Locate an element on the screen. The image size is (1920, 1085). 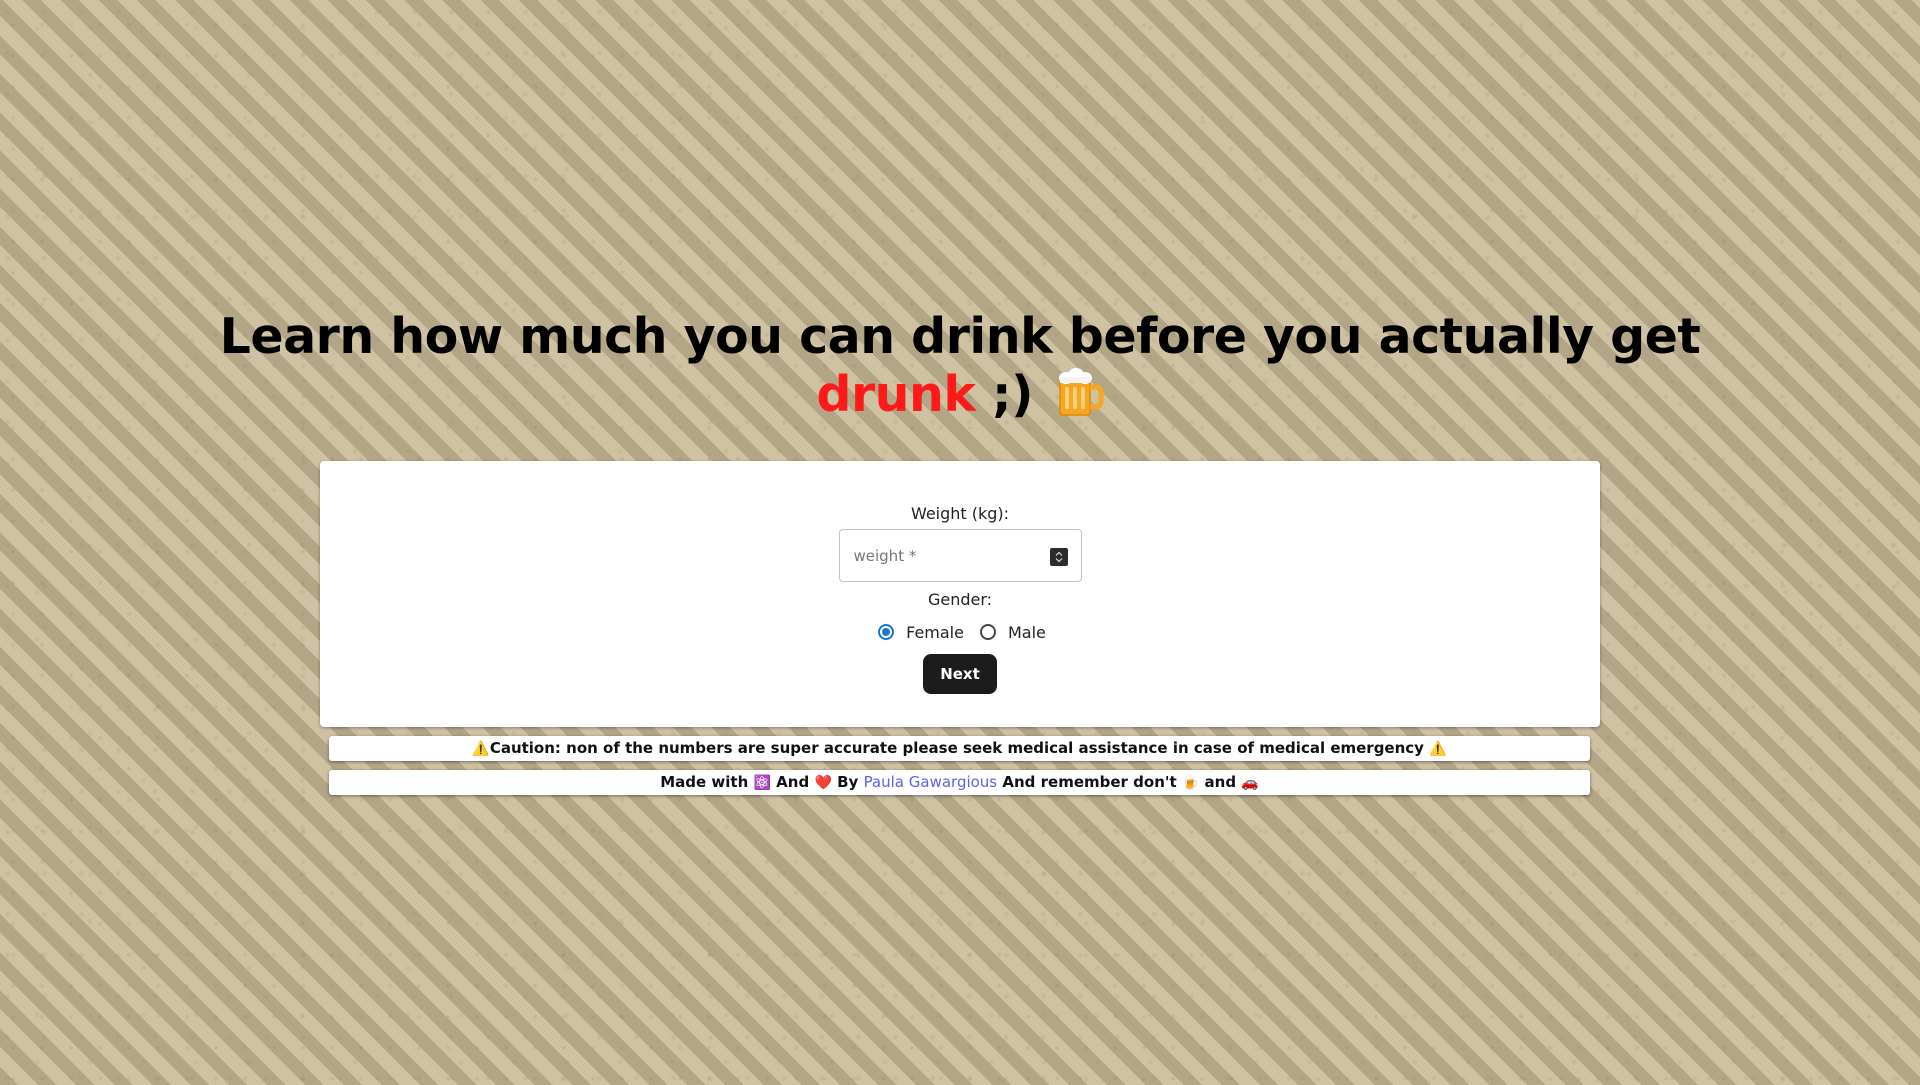
author-link: Paula Gawargious is located at coordinates (931, 782).